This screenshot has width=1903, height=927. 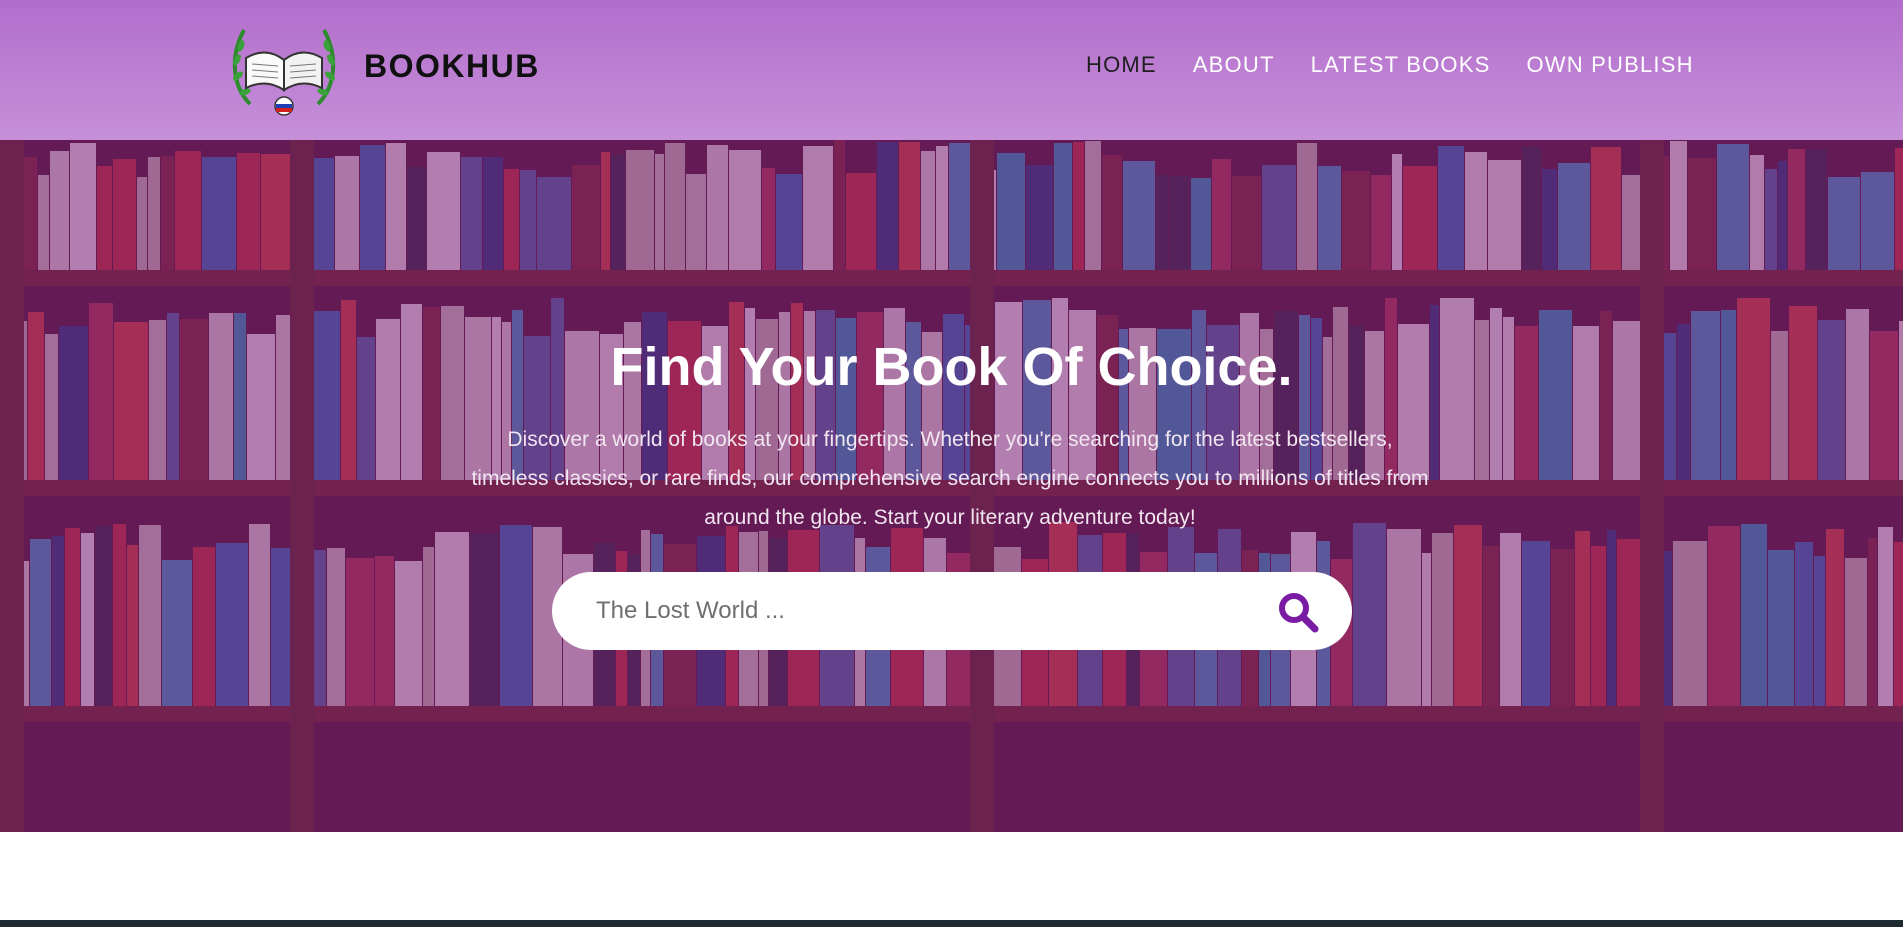 I want to click on nav-home: HOME, so click(x=1121, y=65).